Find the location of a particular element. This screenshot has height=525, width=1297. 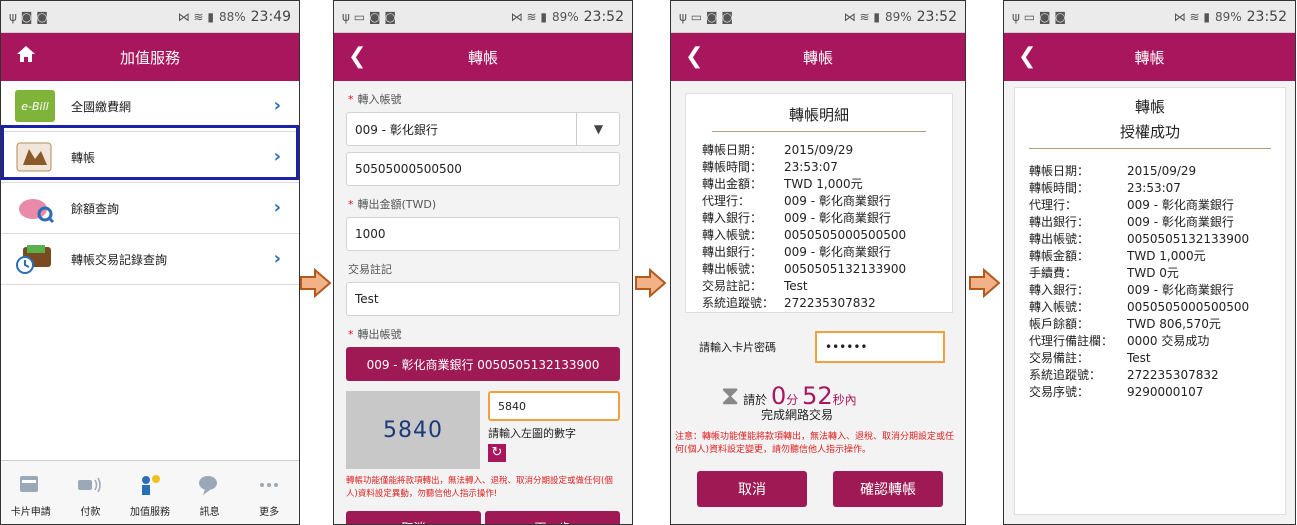

card-title: 轉帳明細 is located at coordinates (819, 113).